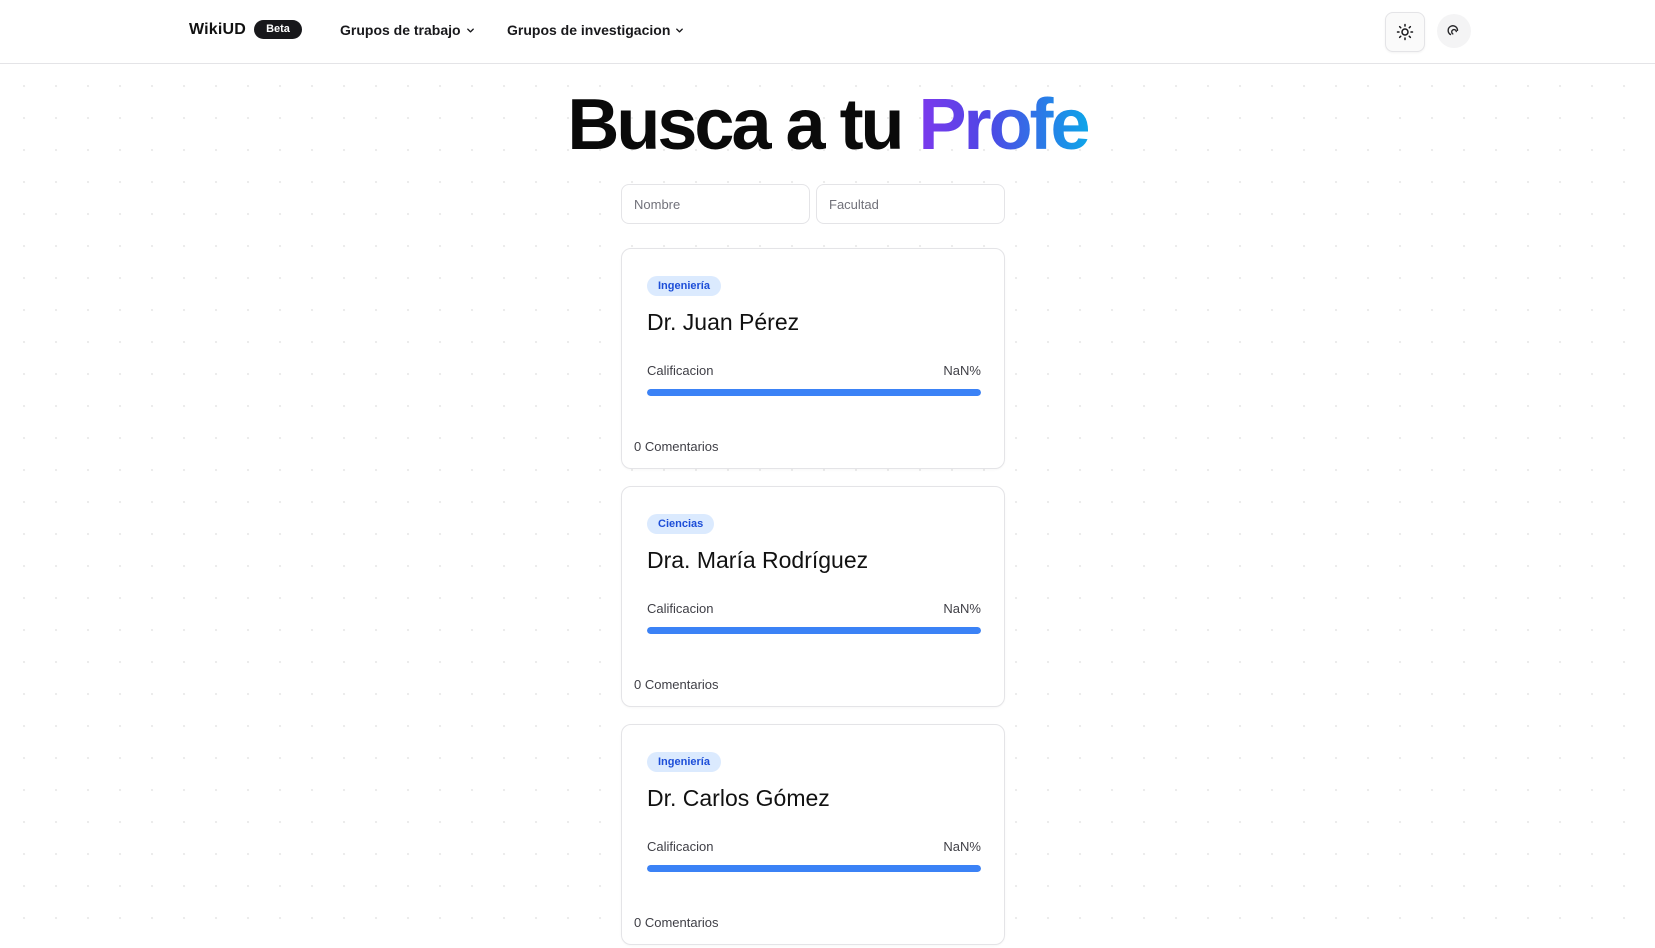 The height and width of the screenshot is (948, 1655). I want to click on brand-name: WikiUD, so click(218, 29).